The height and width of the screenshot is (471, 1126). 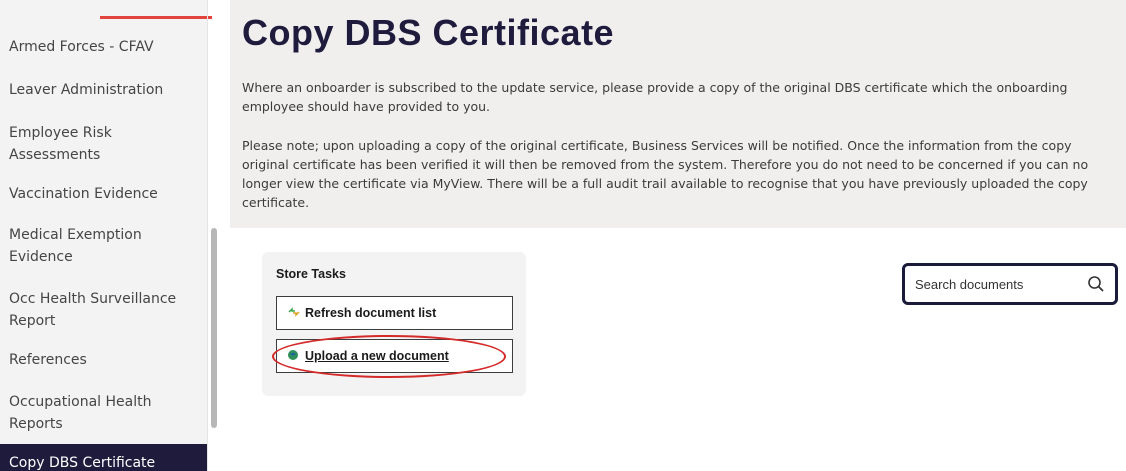 What do you see at coordinates (311, 274) in the screenshot?
I see `store-tasks-title: Store Tasks` at bounding box center [311, 274].